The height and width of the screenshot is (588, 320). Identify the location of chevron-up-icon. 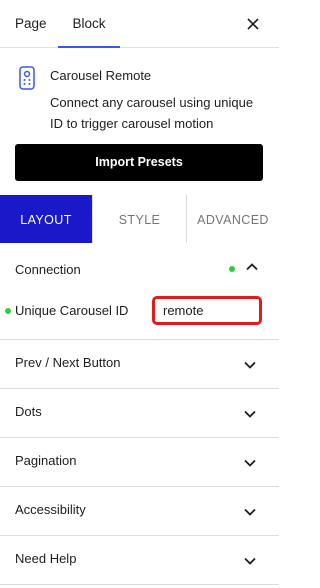
(252, 267).